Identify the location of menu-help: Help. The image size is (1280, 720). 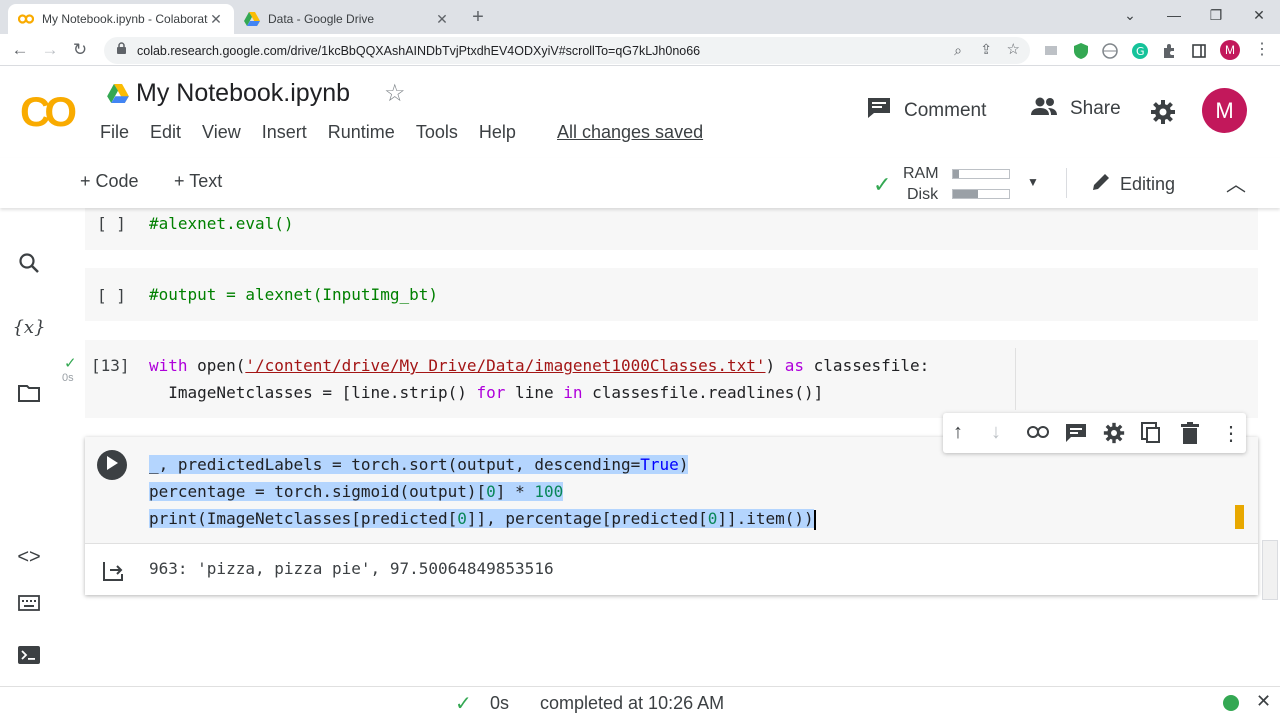
(497, 132).